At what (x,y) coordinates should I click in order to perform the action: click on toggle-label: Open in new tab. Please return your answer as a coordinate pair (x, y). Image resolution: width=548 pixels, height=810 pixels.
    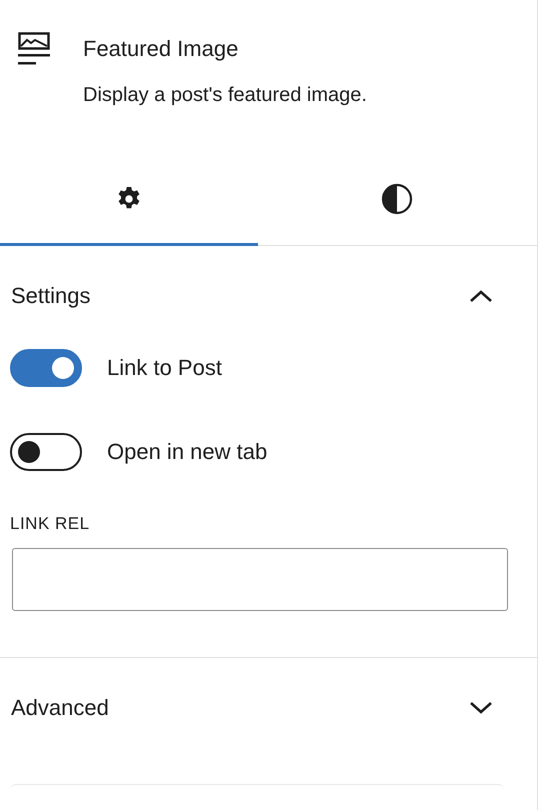
    Looking at the image, I should click on (187, 451).